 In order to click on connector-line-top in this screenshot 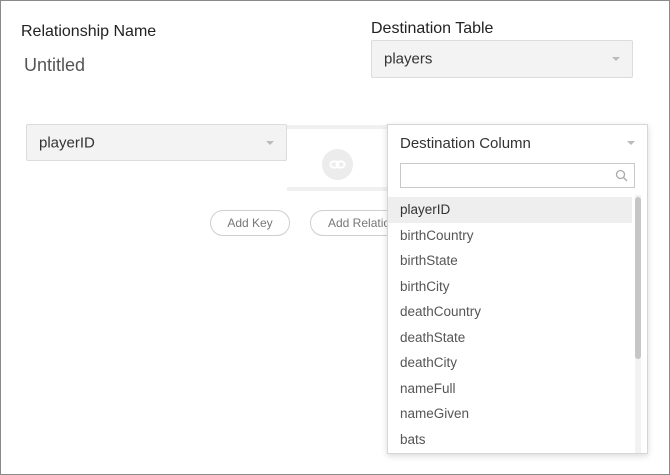, I will do `click(338, 127)`.